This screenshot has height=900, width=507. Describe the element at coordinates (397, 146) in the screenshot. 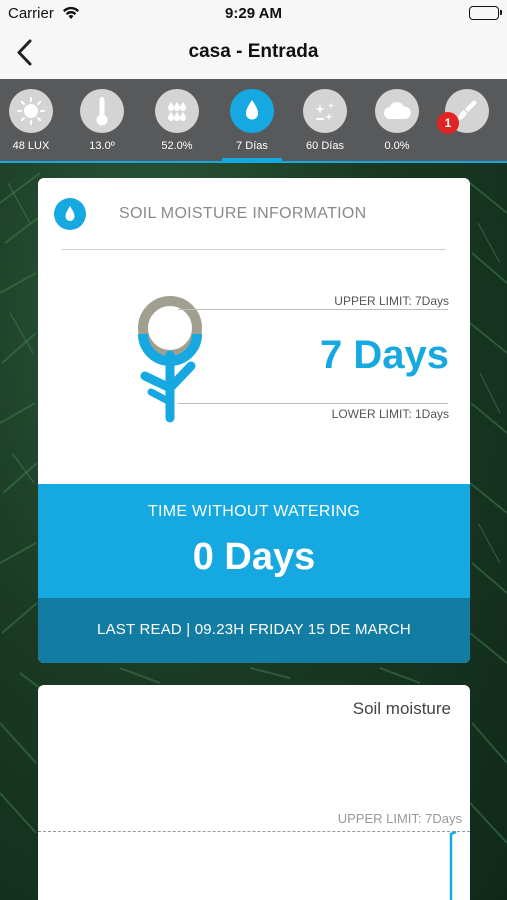

I see `sensor-rain-value: 0.0%` at that location.